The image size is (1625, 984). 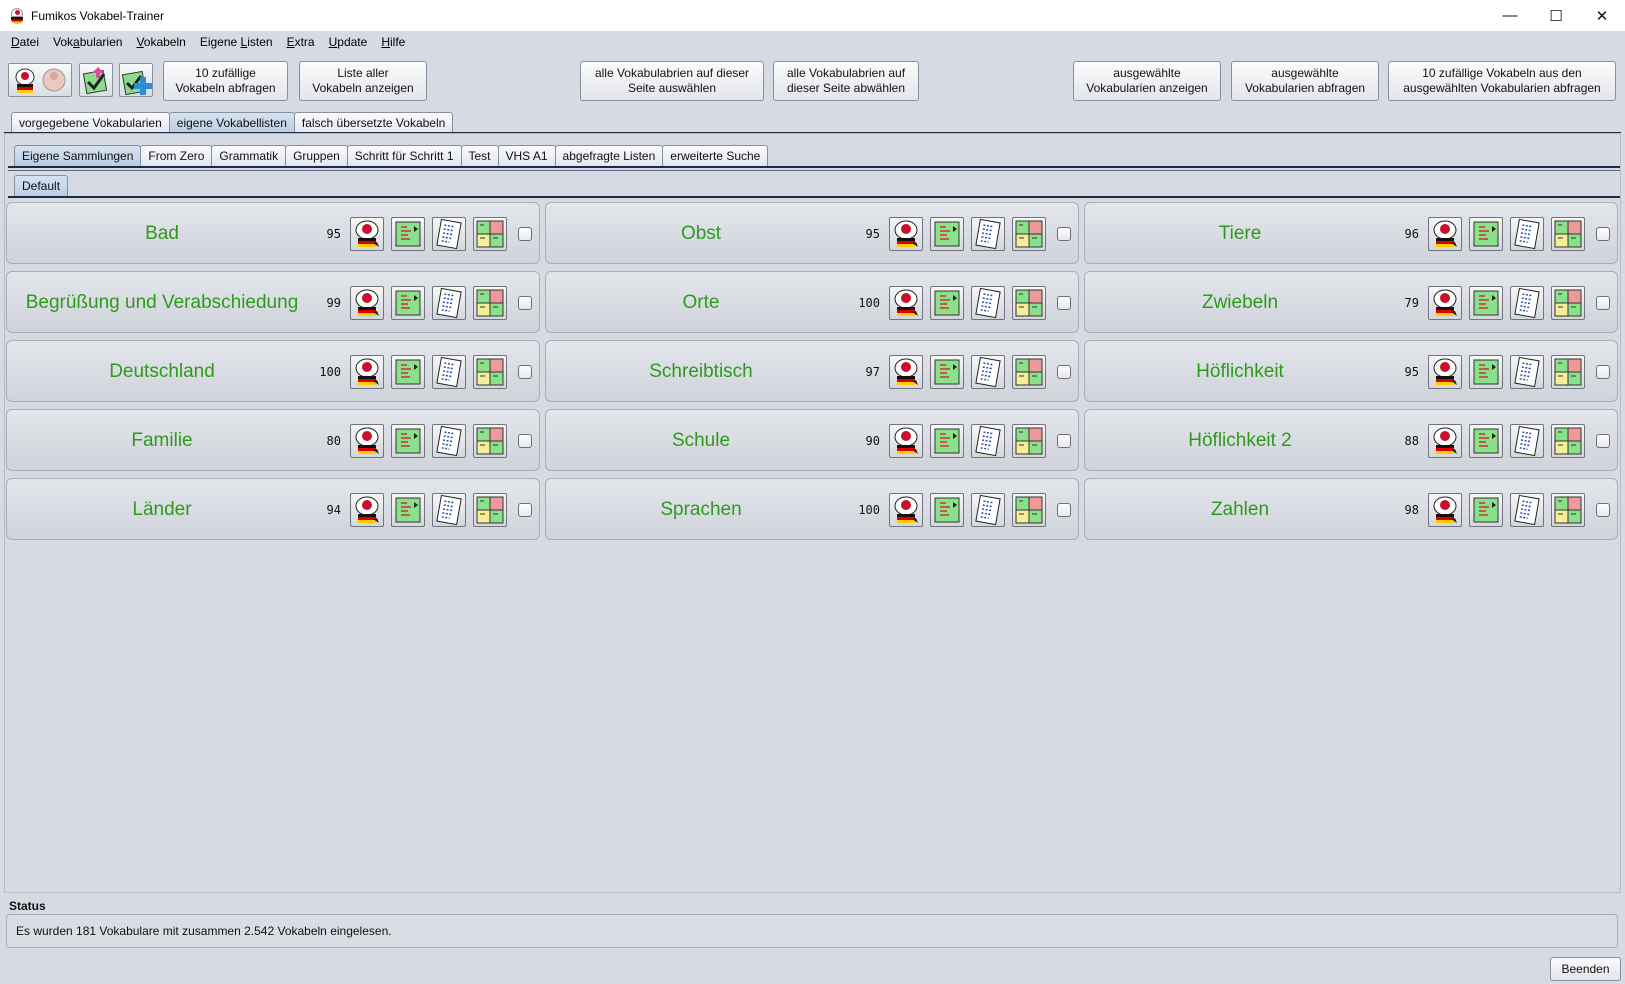 What do you see at coordinates (373, 122) in the screenshot?
I see `main-tab-2: falsch übersetzte Vokabeln` at bounding box center [373, 122].